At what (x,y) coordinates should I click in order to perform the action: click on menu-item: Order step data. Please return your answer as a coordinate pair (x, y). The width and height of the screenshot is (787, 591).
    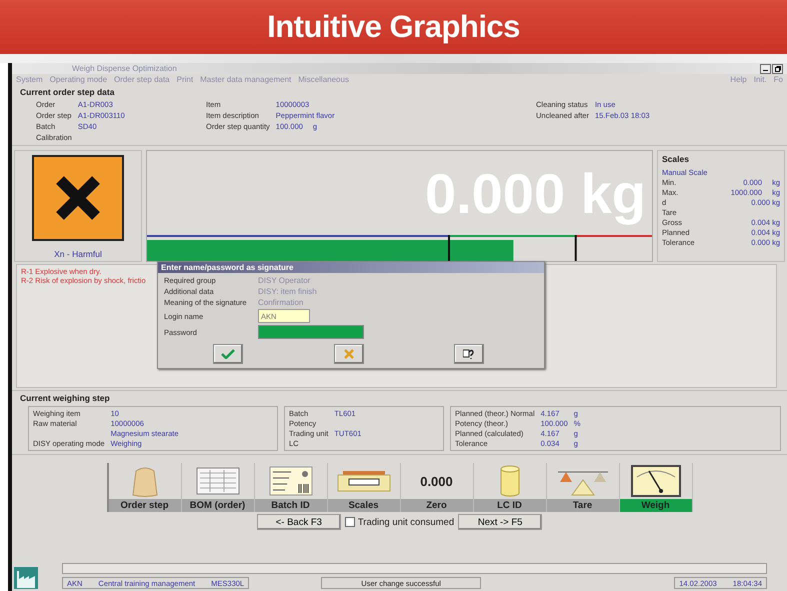
    Looking at the image, I should click on (142, 79).